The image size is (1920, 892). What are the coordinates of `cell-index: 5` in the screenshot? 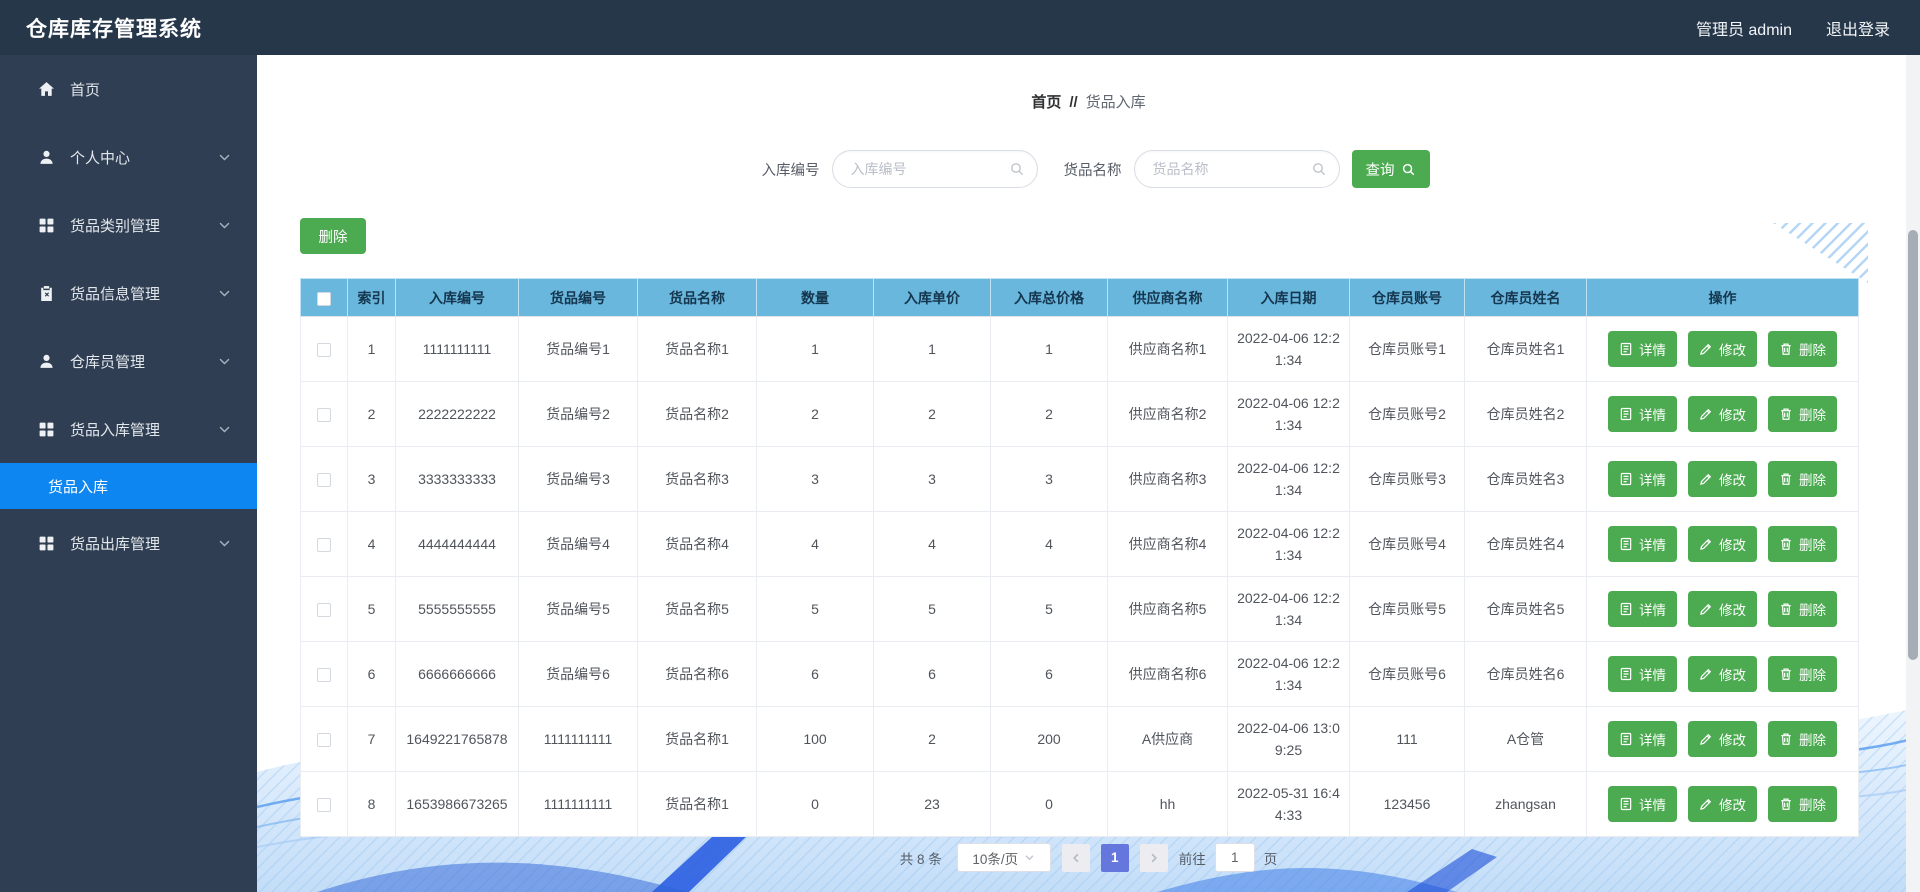 It's located at (371, 609).